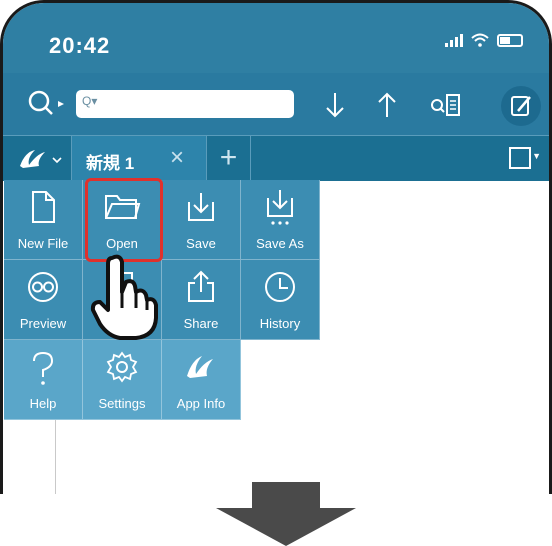  I want to click on menu-item-share: Share, so click(201, 300).